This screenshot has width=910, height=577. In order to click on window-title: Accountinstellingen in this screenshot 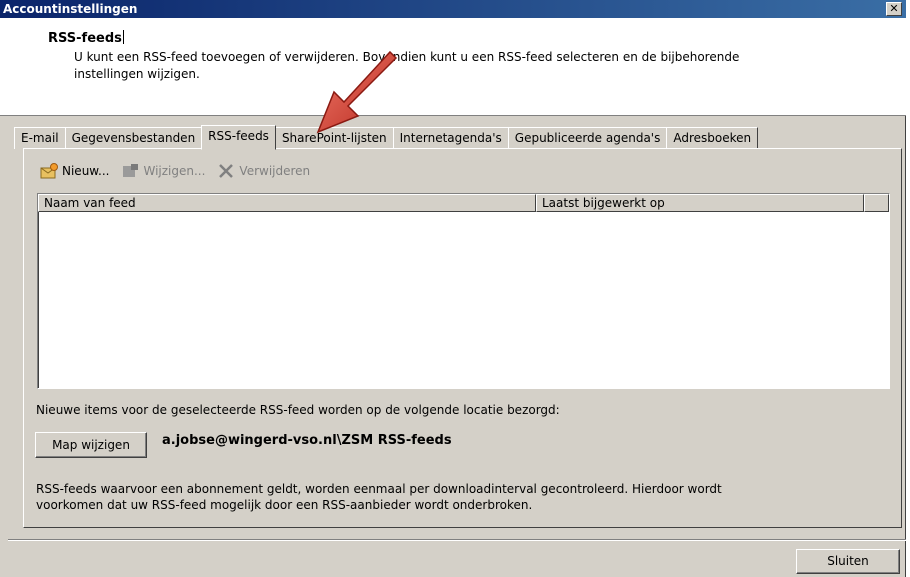, I will do `click(70, 9)`.